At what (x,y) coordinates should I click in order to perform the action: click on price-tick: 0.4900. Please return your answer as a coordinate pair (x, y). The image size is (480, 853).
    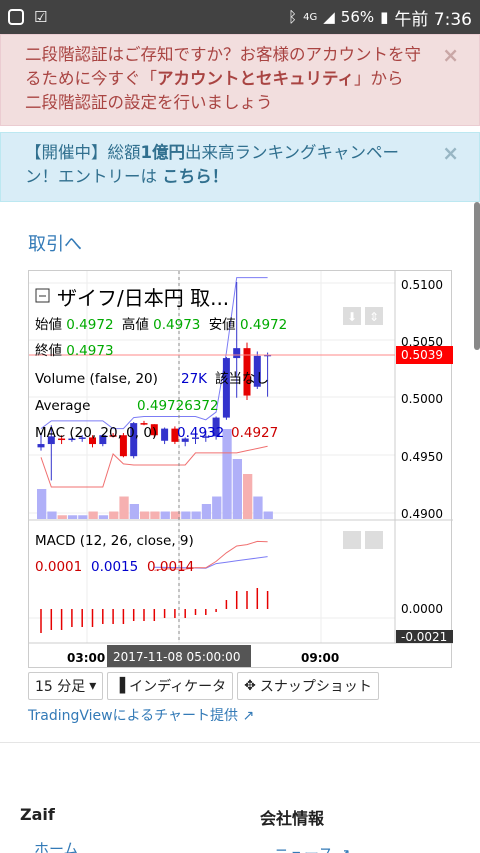
    Looking at the image, I should click on (422, 514).